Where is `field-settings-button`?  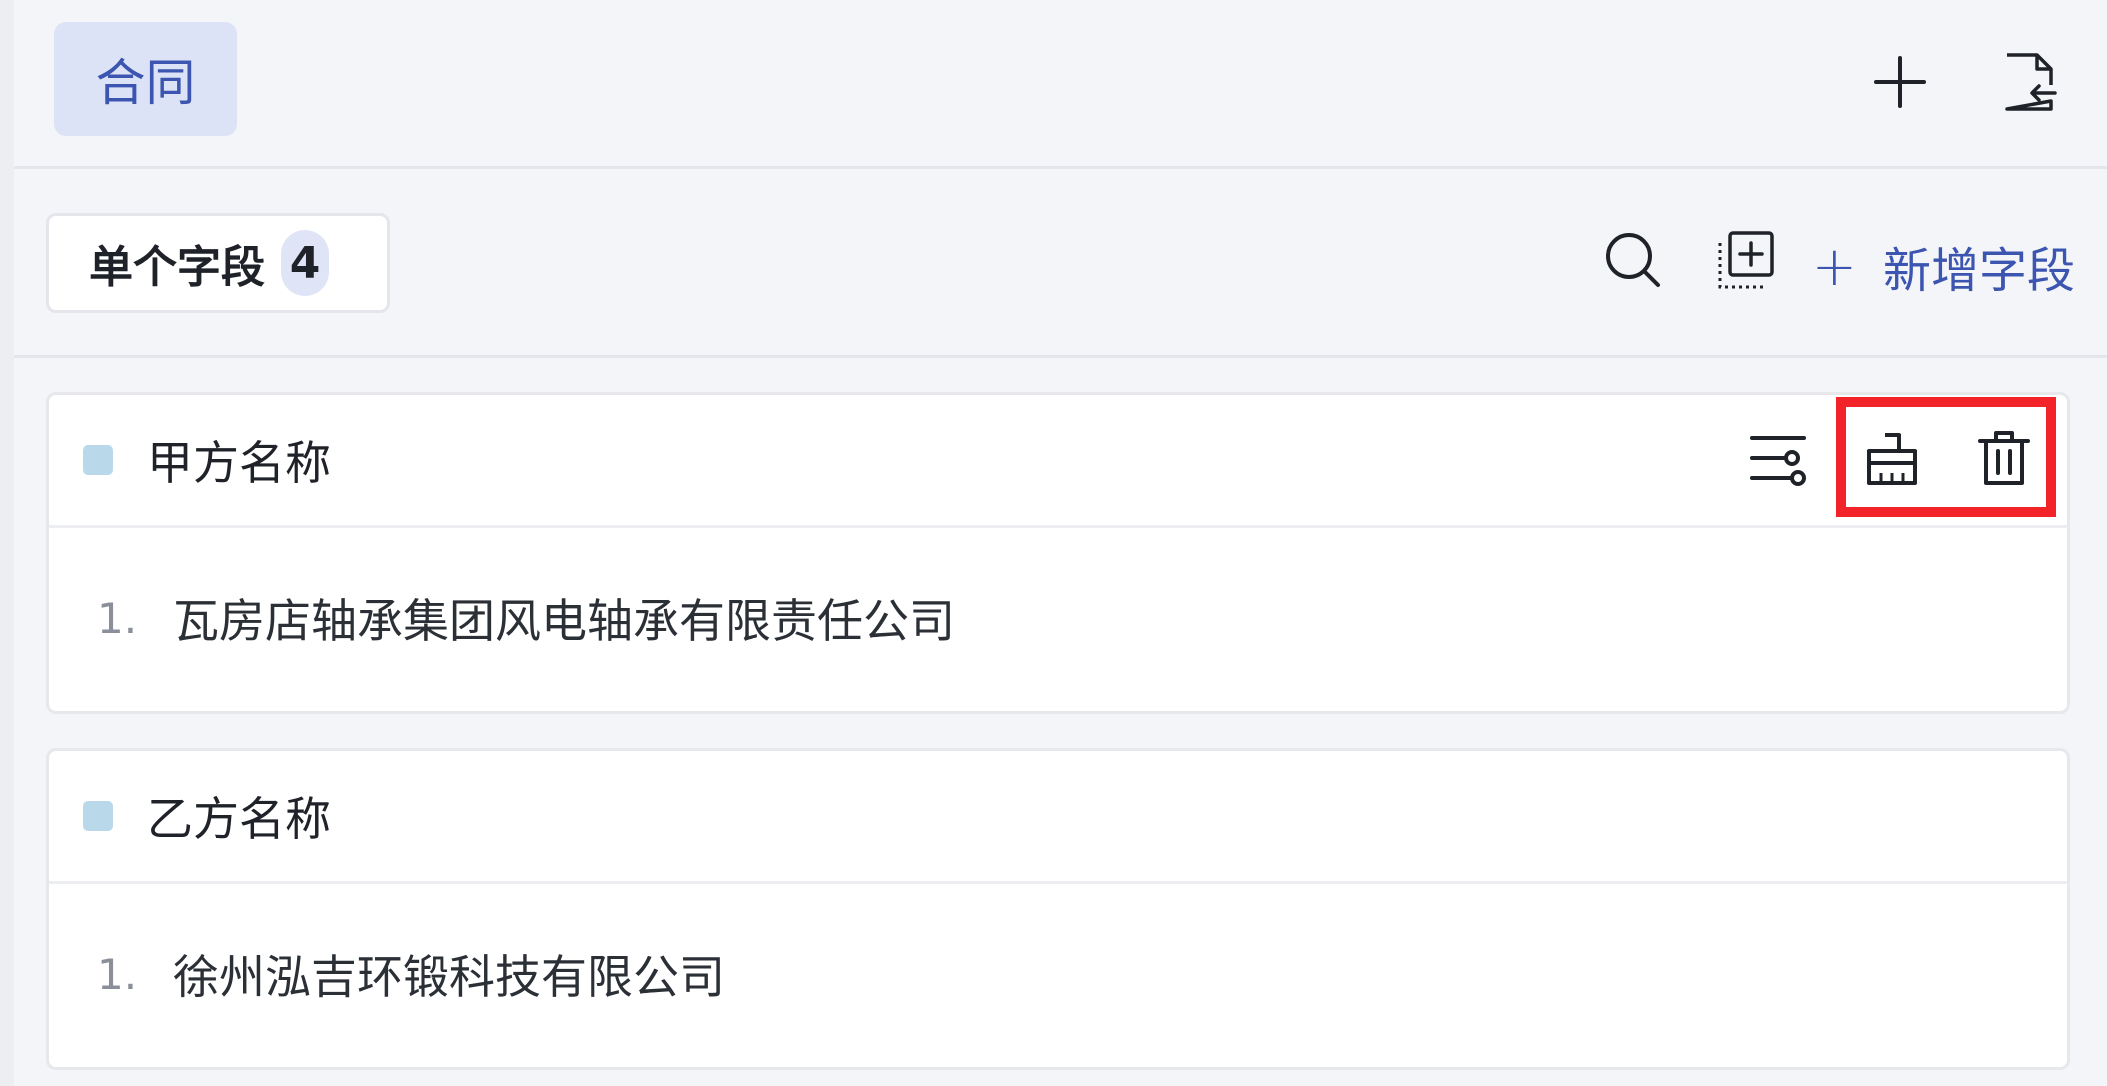
field-settings-button is located at coordinates (1778, 458).